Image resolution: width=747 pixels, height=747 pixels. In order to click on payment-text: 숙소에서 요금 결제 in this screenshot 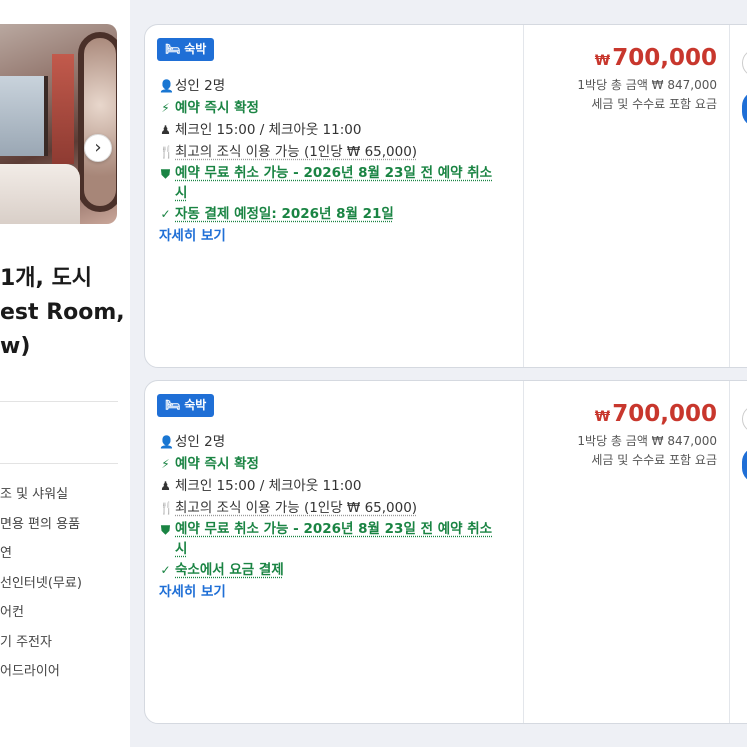, I will do `click(229, 570)`.